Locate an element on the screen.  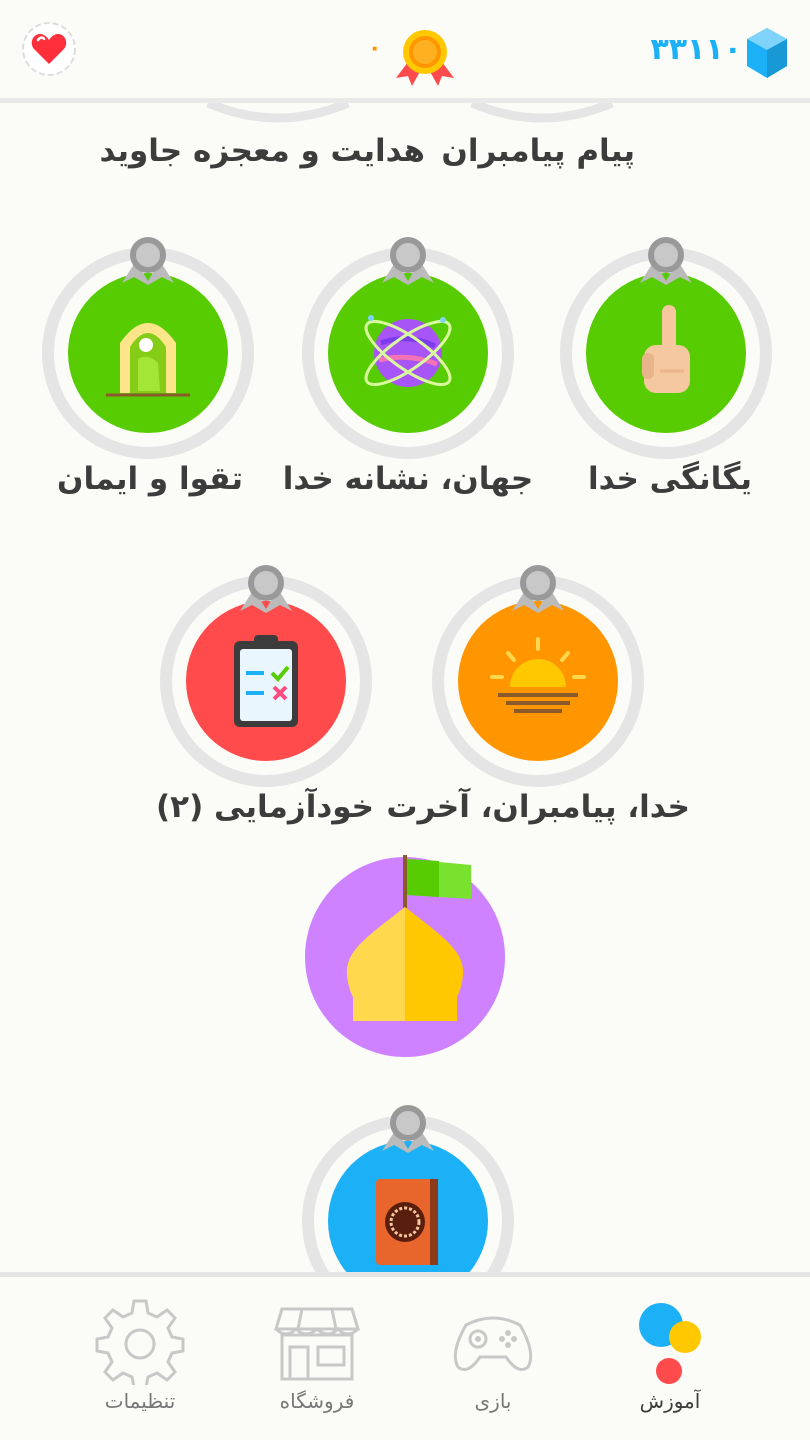
skill-afterlife is located at coordinates (538, 678).